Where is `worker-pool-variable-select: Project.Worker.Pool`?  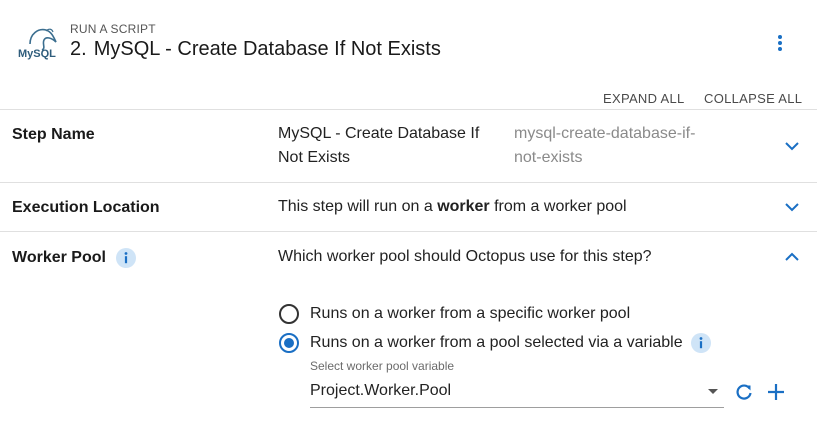
worker-pool-variable-select: Project.Worker.Pool is located at coordinates (517, 393).